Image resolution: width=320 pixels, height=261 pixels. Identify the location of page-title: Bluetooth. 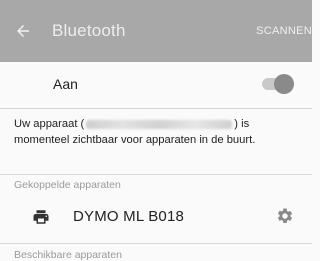
(89, 30).